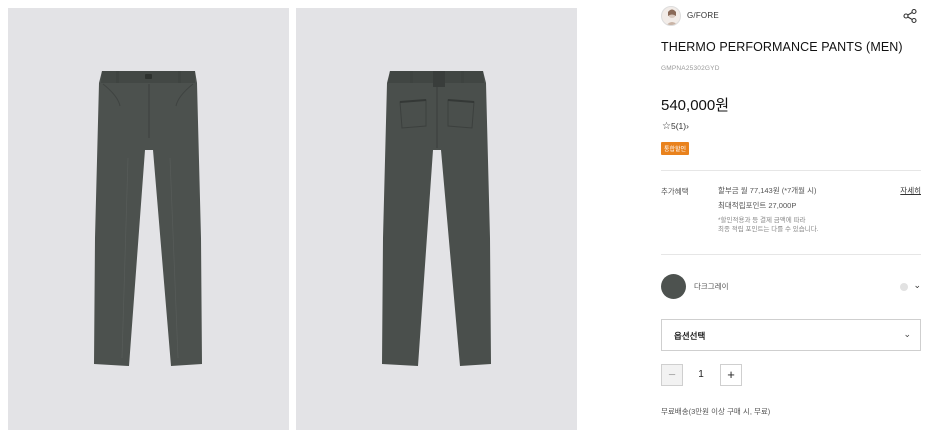 This screenshot has width=926, height=436. What do you see at coordinates (791, 335) in the screenshot?
I see `option-select: 옵션선택 ⌄` at bounding box center [791, 335].